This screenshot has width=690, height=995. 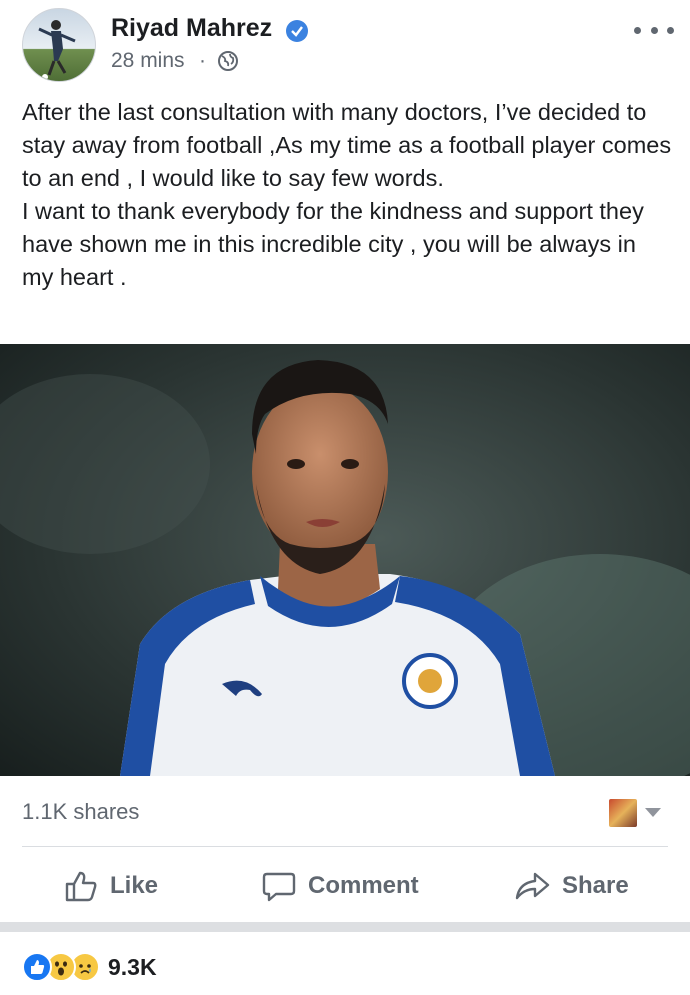 I want to click on share-label: Share, so click(x=595, y=885).